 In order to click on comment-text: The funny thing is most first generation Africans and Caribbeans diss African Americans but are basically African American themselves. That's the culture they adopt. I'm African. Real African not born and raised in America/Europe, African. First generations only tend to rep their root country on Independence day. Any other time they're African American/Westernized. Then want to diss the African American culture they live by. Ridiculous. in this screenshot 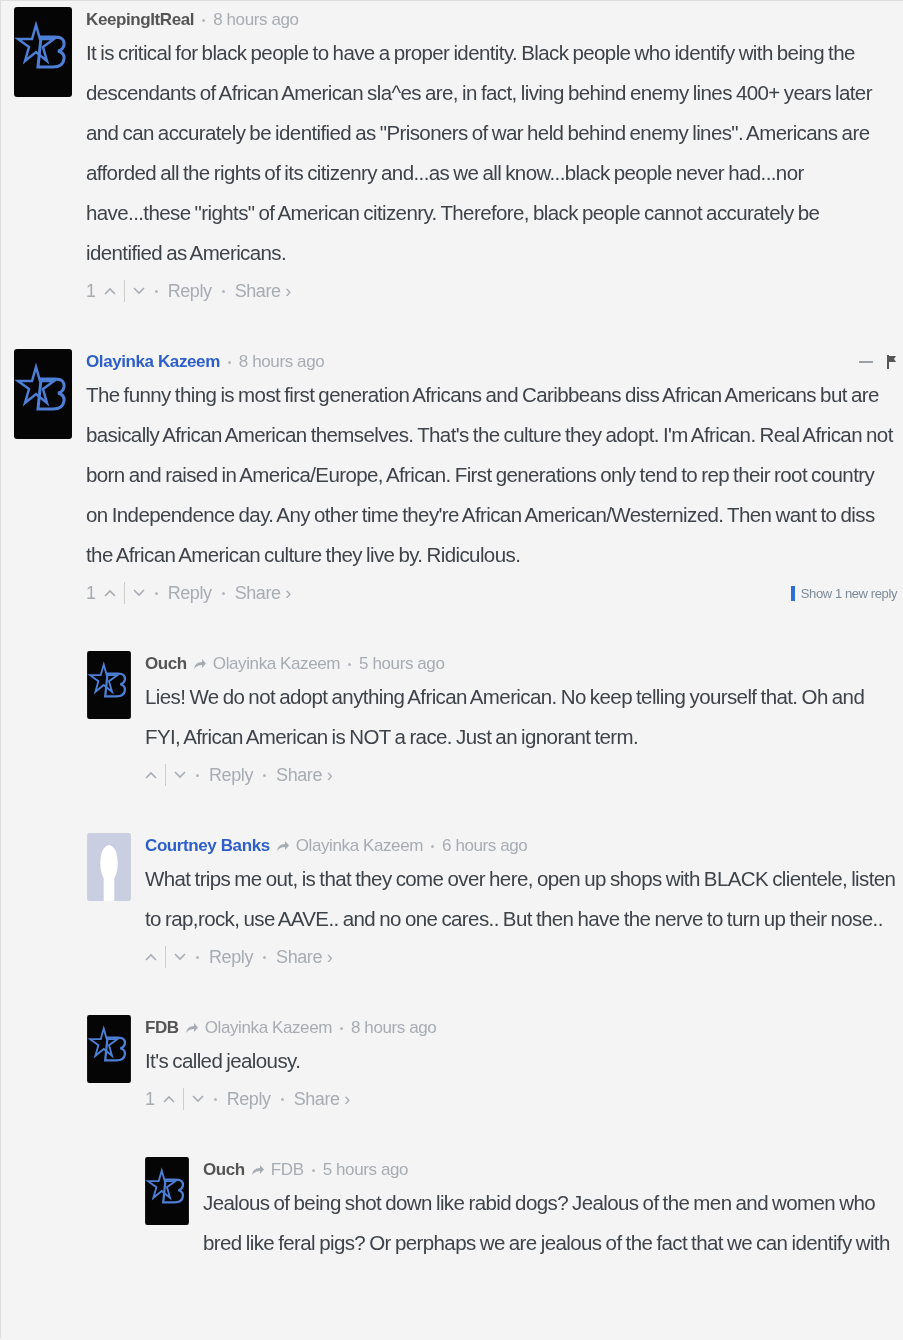, I will do `click(490, 475)`.